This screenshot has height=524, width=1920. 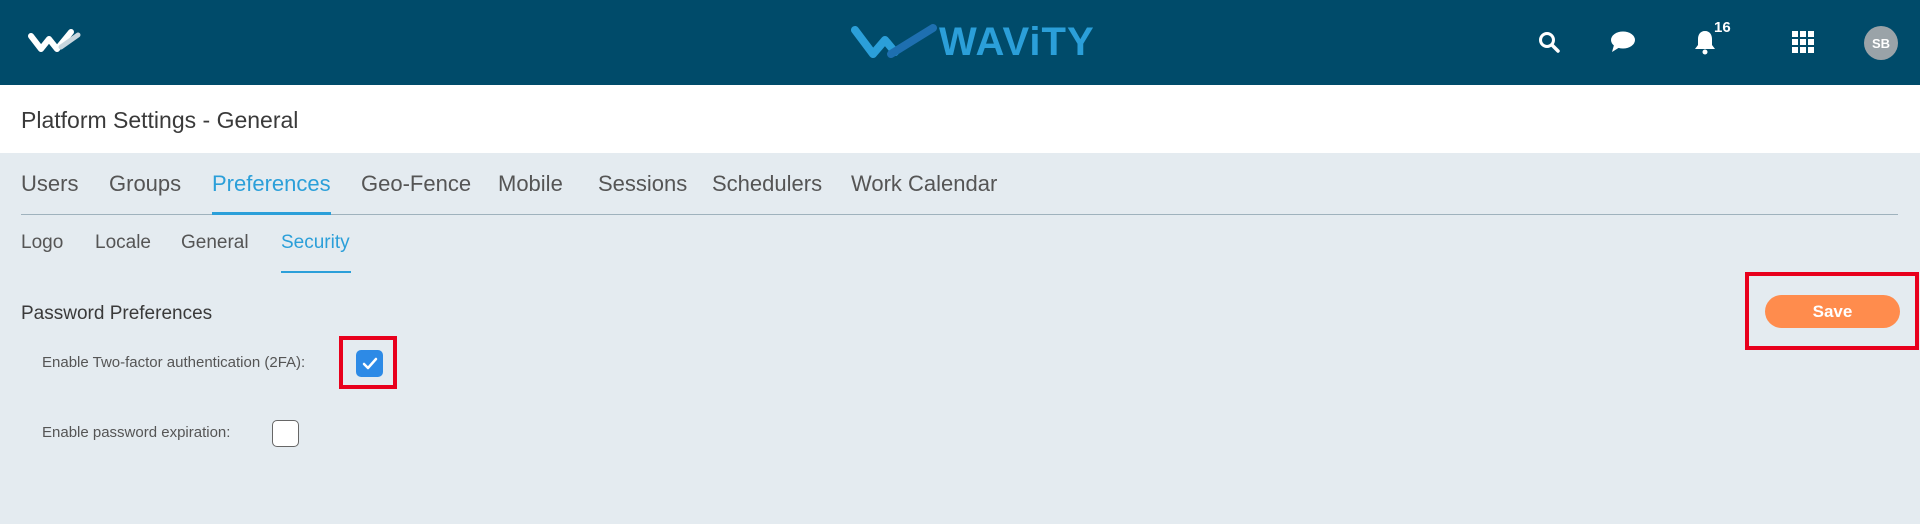 What do you see at coordinates (1832, 311) in the screenshot?
I see `save-button: Save` at bounding box center [1832, 311].